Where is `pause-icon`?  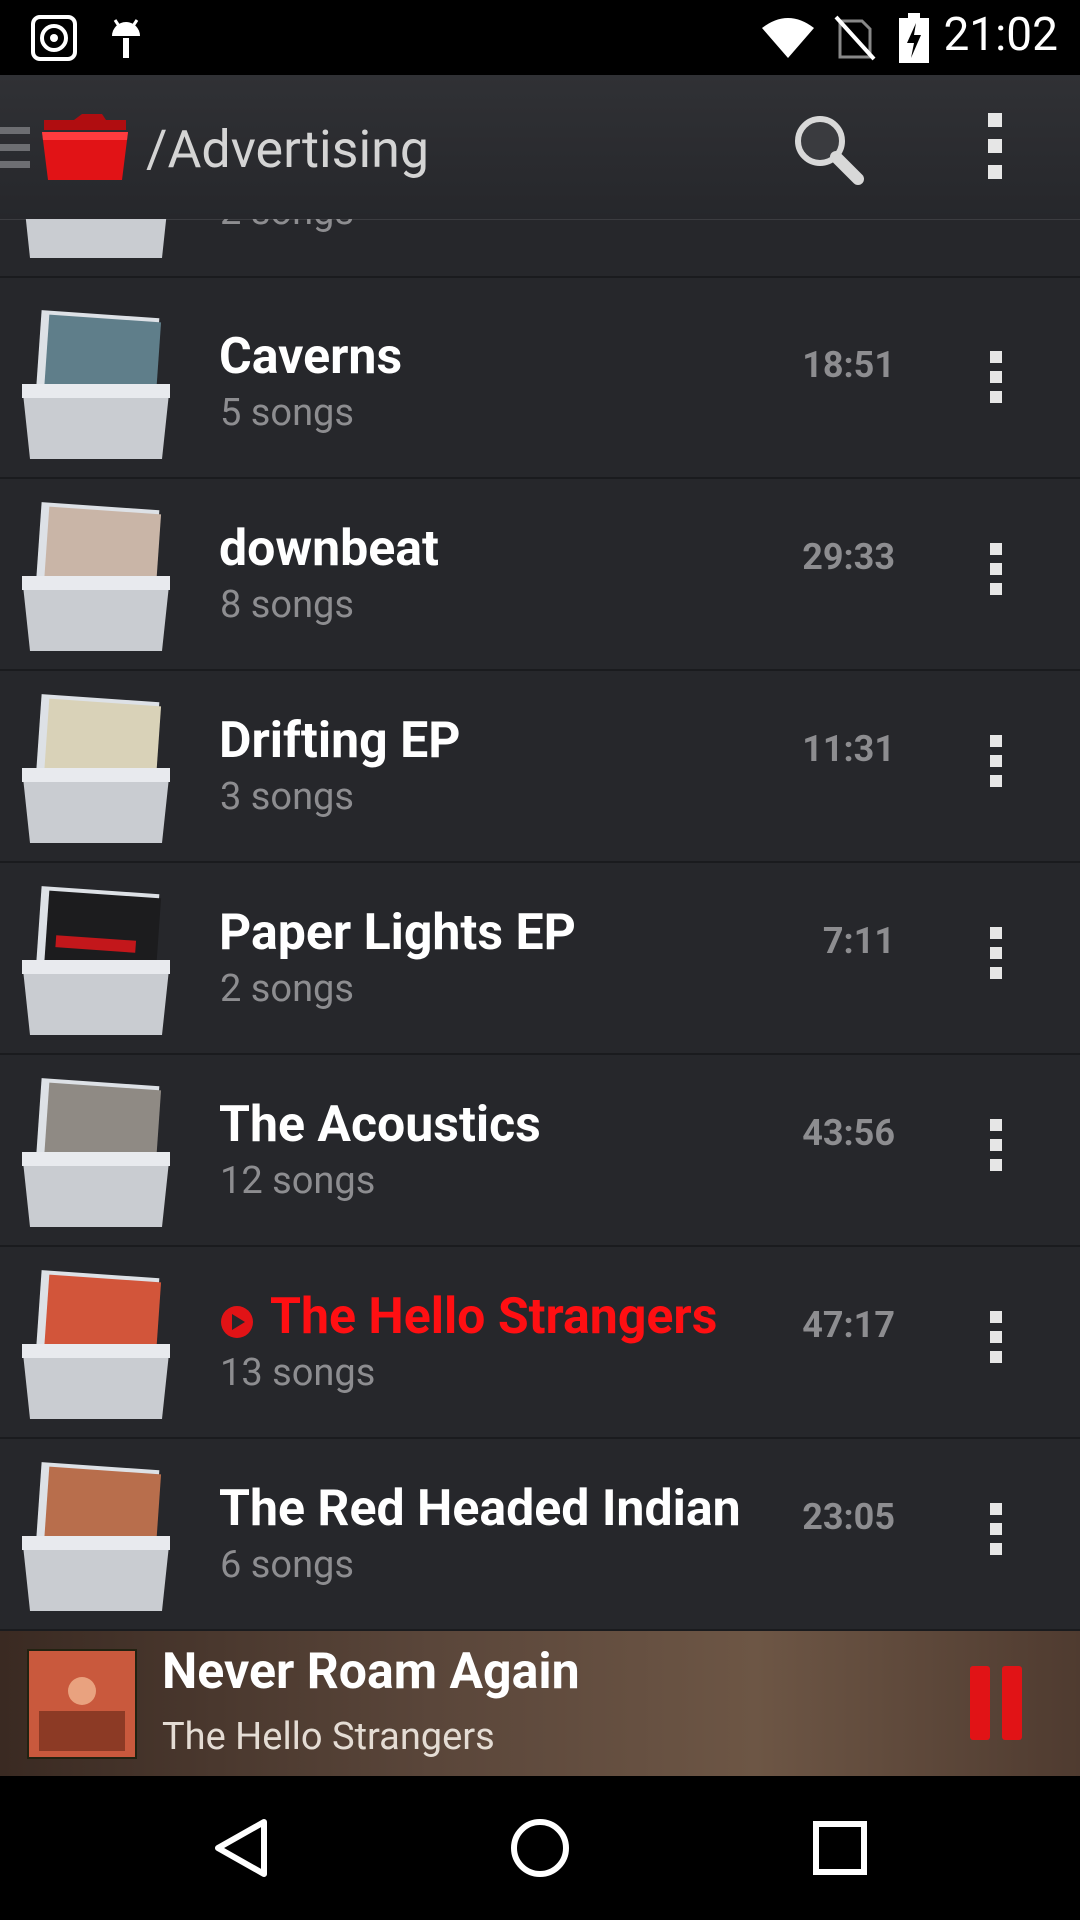 pause-icon is located at coordinates (998, 1703).